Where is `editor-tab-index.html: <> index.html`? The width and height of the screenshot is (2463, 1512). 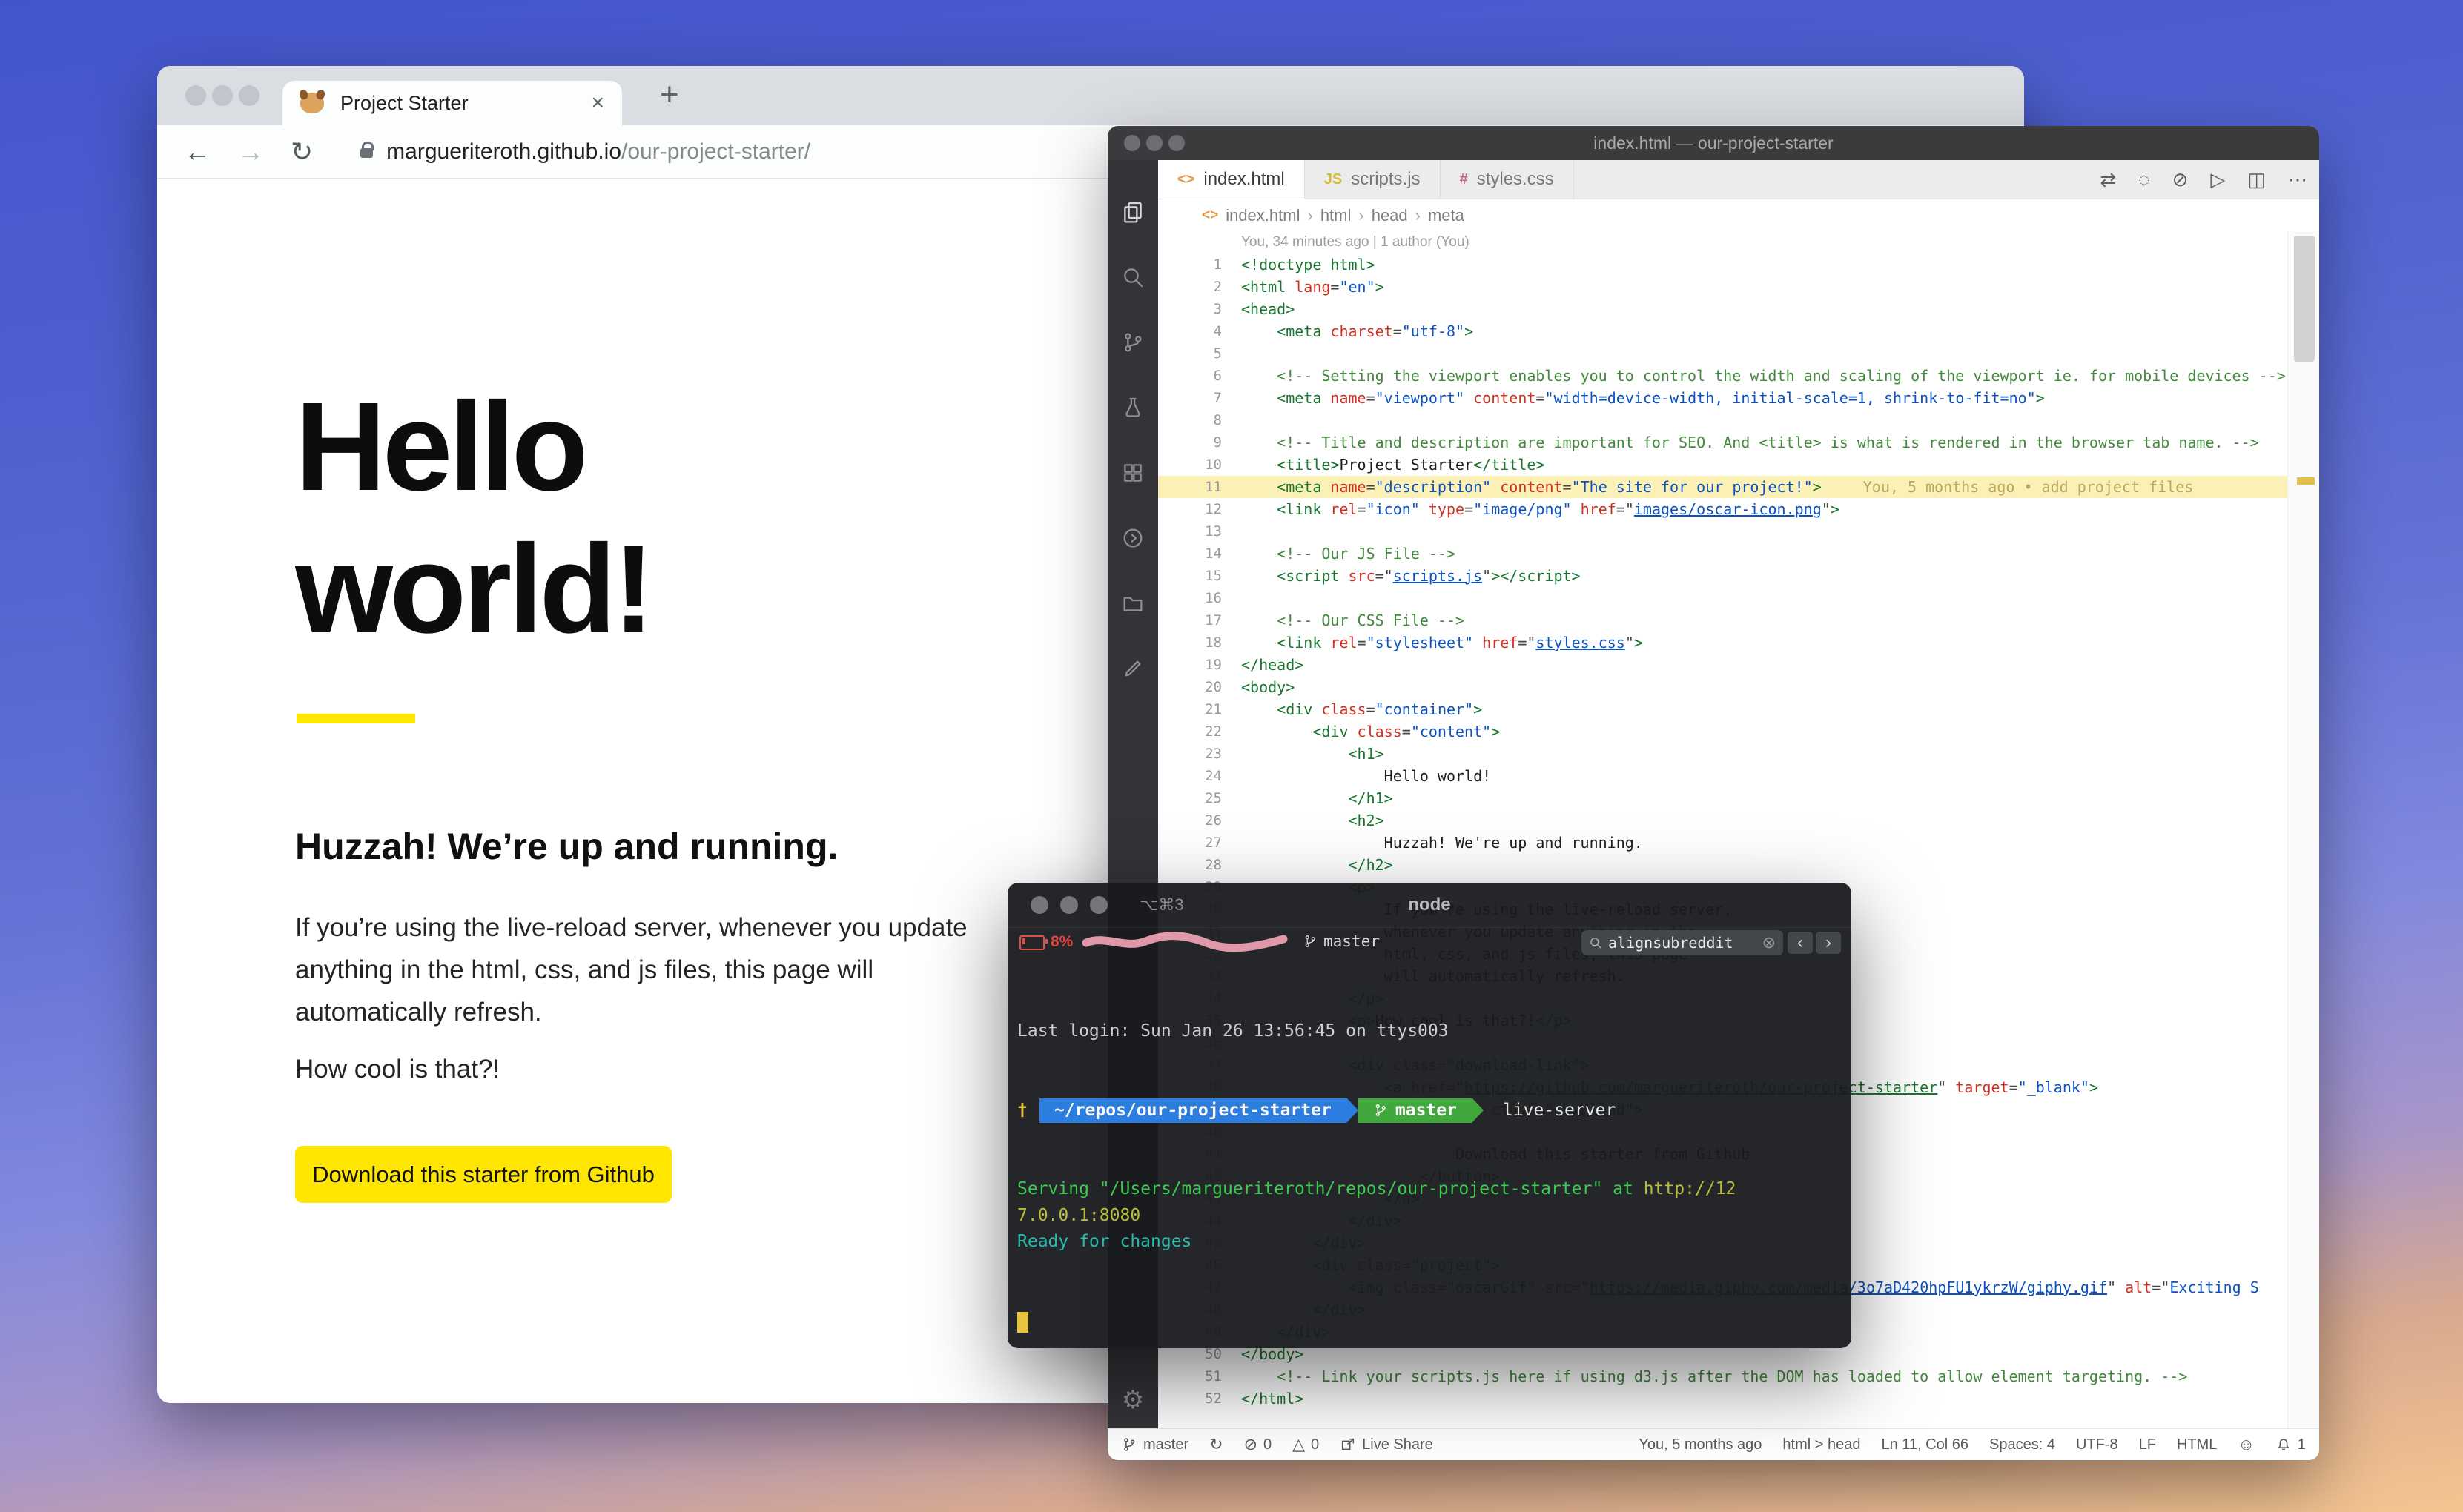 editor-tab-index.html: <> index.html is located at coordinates (1231, 180).